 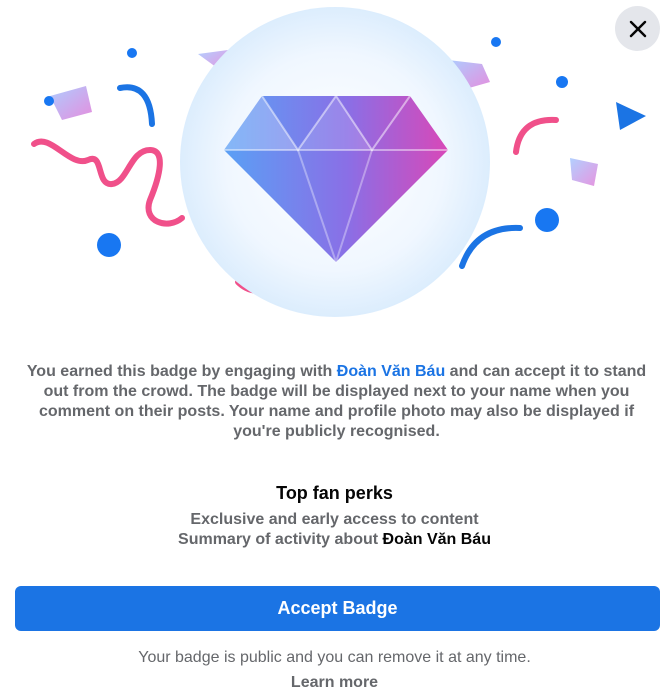 I want to click on profile-name-link: Đoàn Văn Báu, so click(x=391, y=371).